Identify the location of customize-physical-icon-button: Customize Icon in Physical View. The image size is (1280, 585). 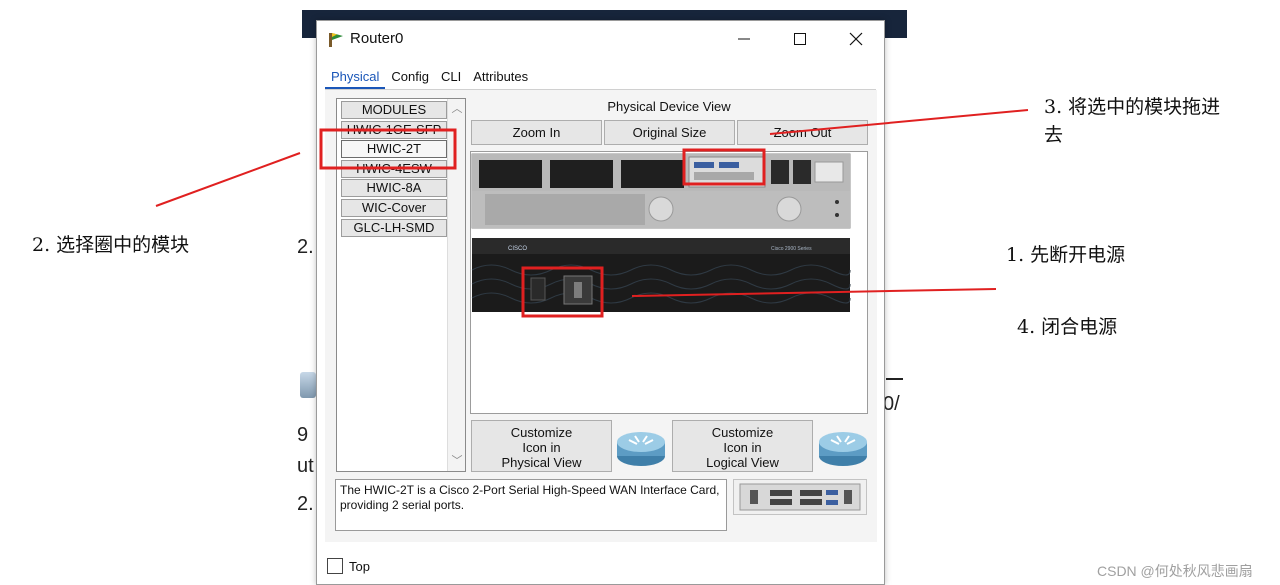
(541, 446).